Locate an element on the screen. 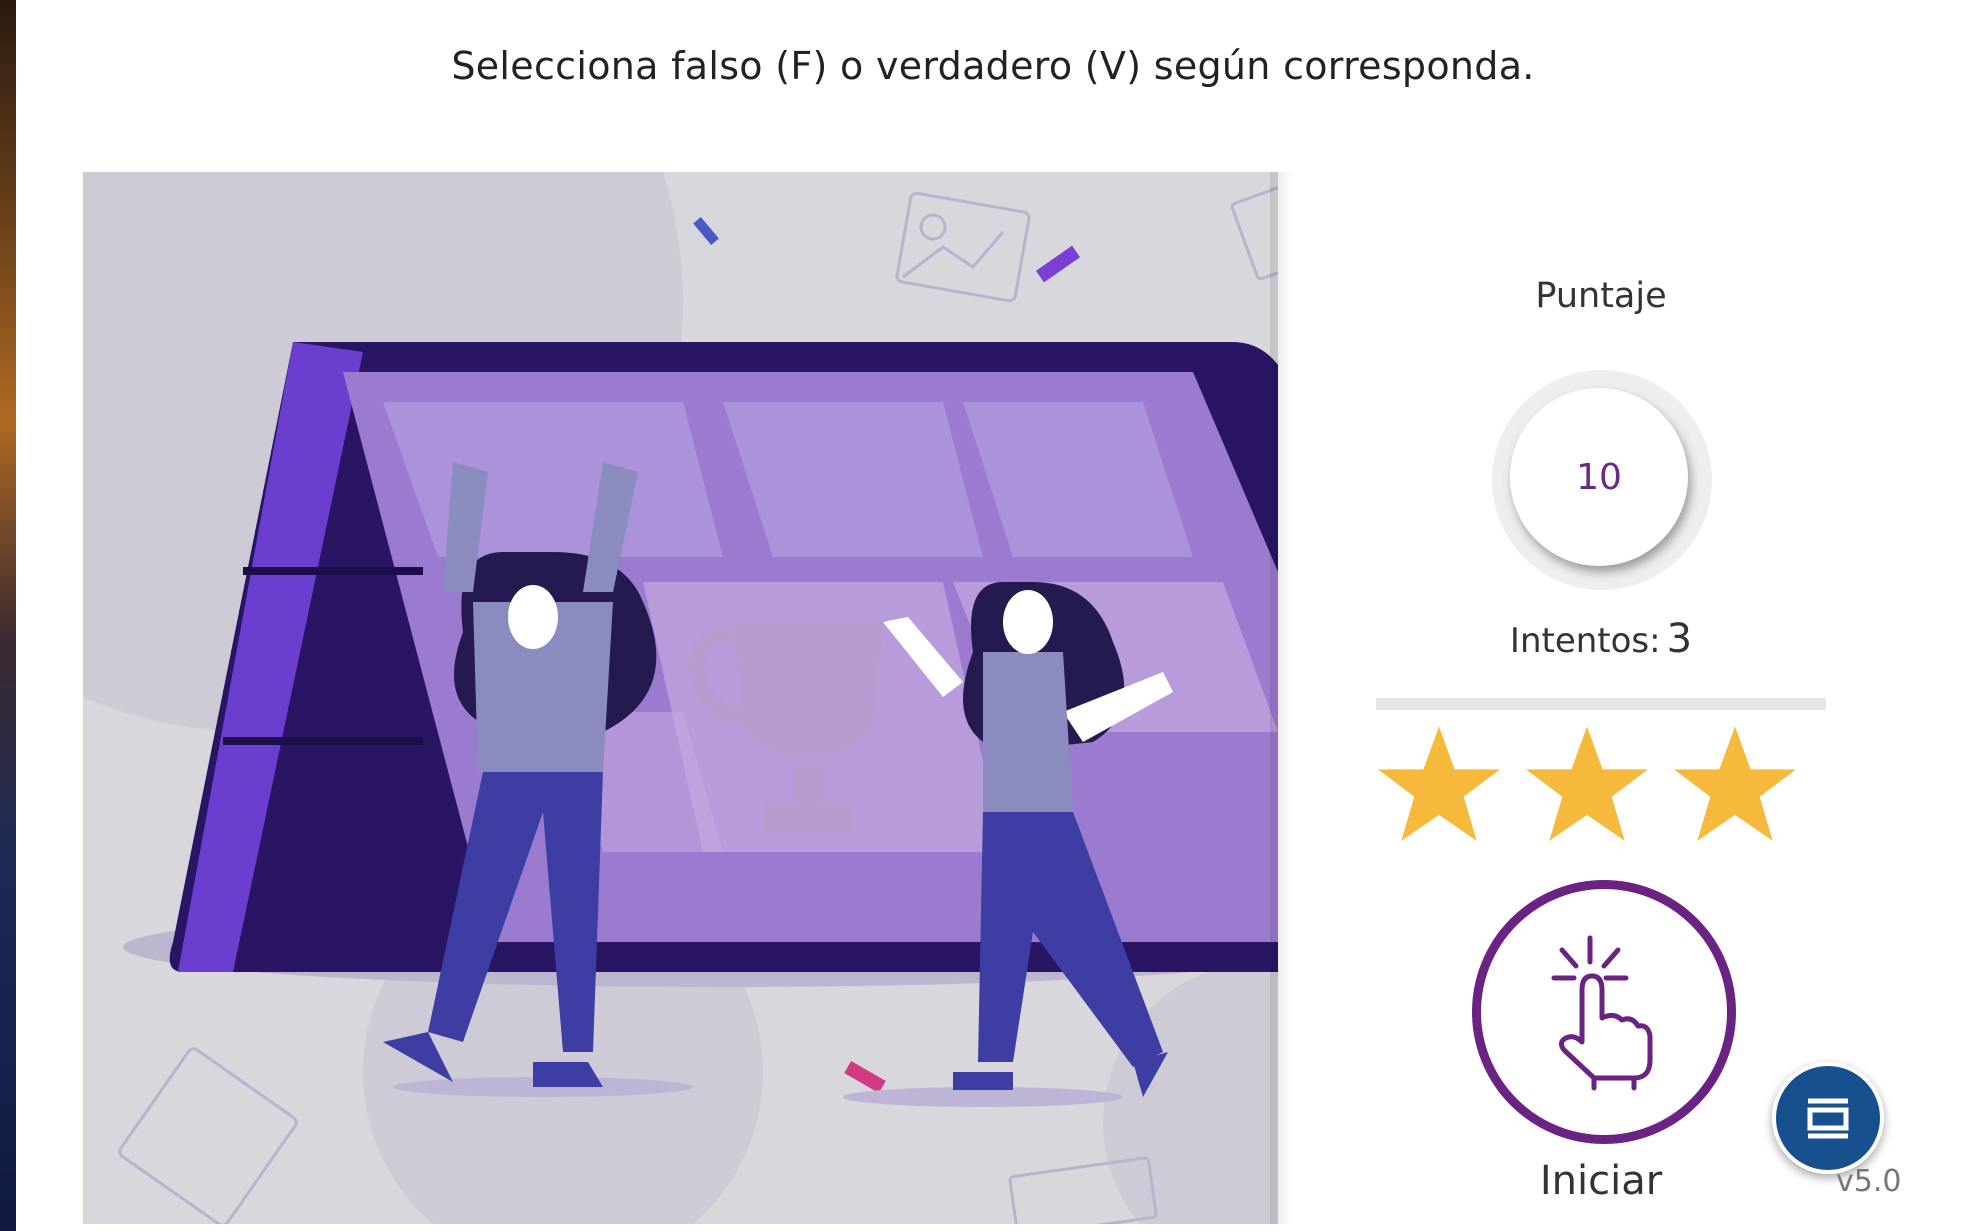 Image resolution: width=1986 pixels, height=1231 pixels. start-button is located at coordinates (1604, 1012).